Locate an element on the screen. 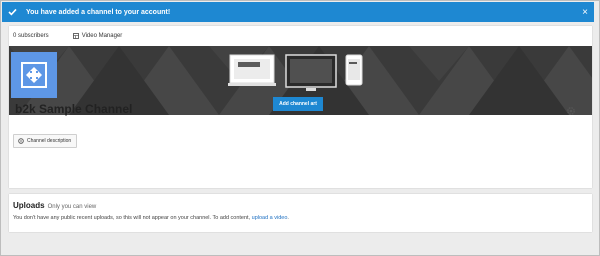 Image resolution: width=600 pixels, height=256 pixels. uploads-header: Uploads Only you can view is located at coordinates (54, 205).